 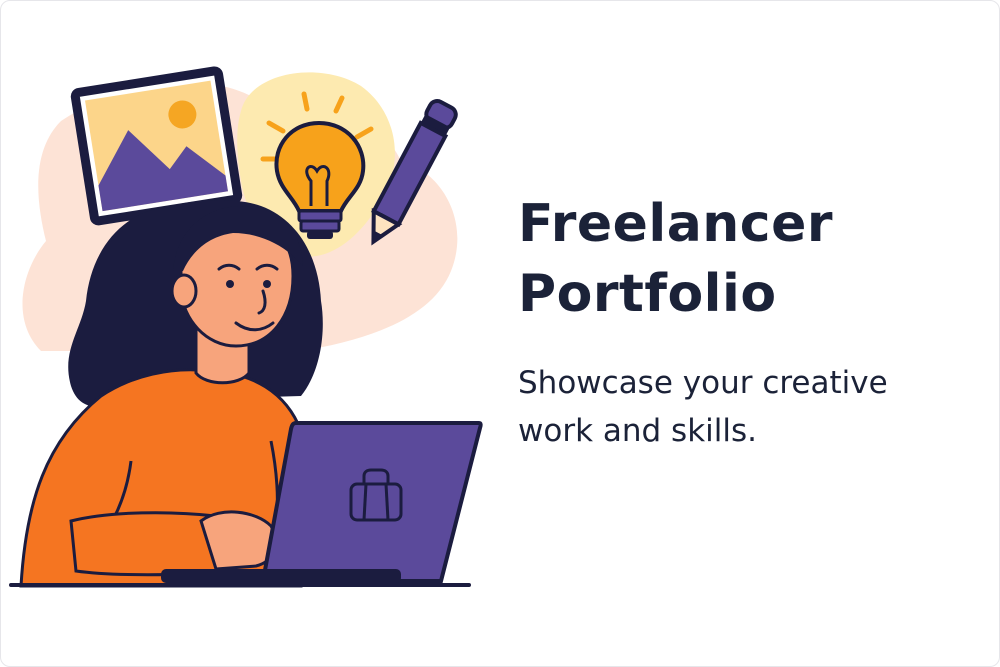 I want to click on hero-subtitle-line-2: work and skills., so click(x=637, y=431).